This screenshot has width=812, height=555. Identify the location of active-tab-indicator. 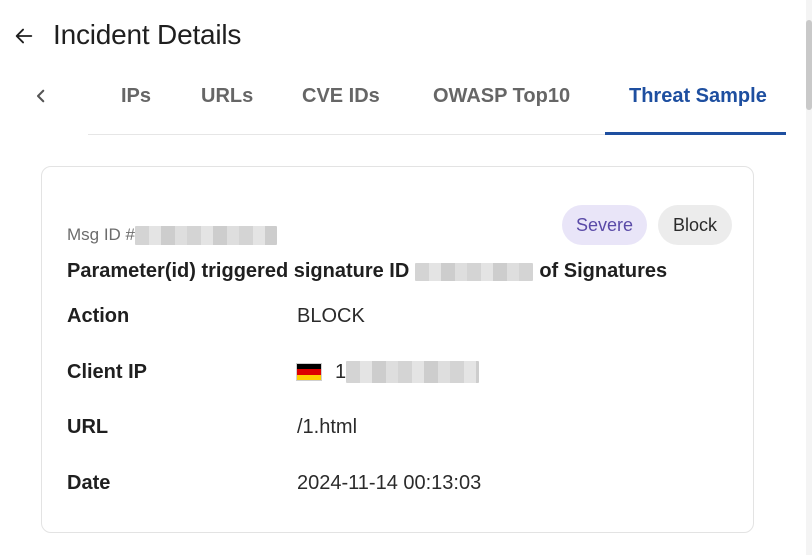
(695, 133).